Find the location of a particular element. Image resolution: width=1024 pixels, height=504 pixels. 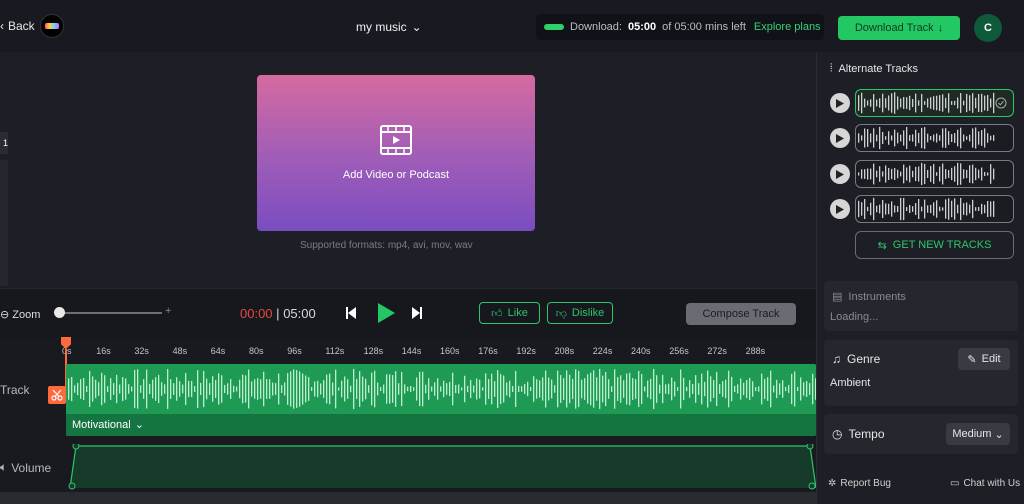

back-button: ‹ Back is located at coordinates (17, 26).